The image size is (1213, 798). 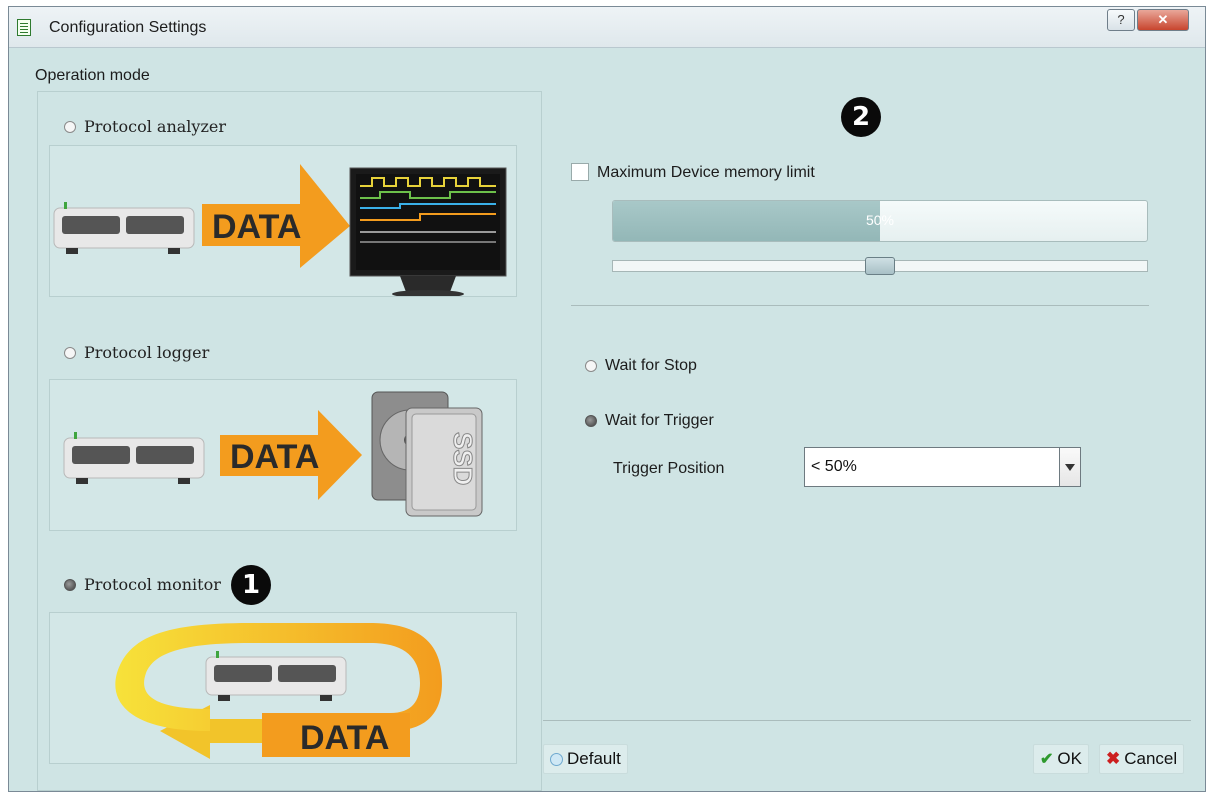 What do you see at coordinates (24, 27) in the screenshot?
I see `document-icon` at bounding box center [24, 27].